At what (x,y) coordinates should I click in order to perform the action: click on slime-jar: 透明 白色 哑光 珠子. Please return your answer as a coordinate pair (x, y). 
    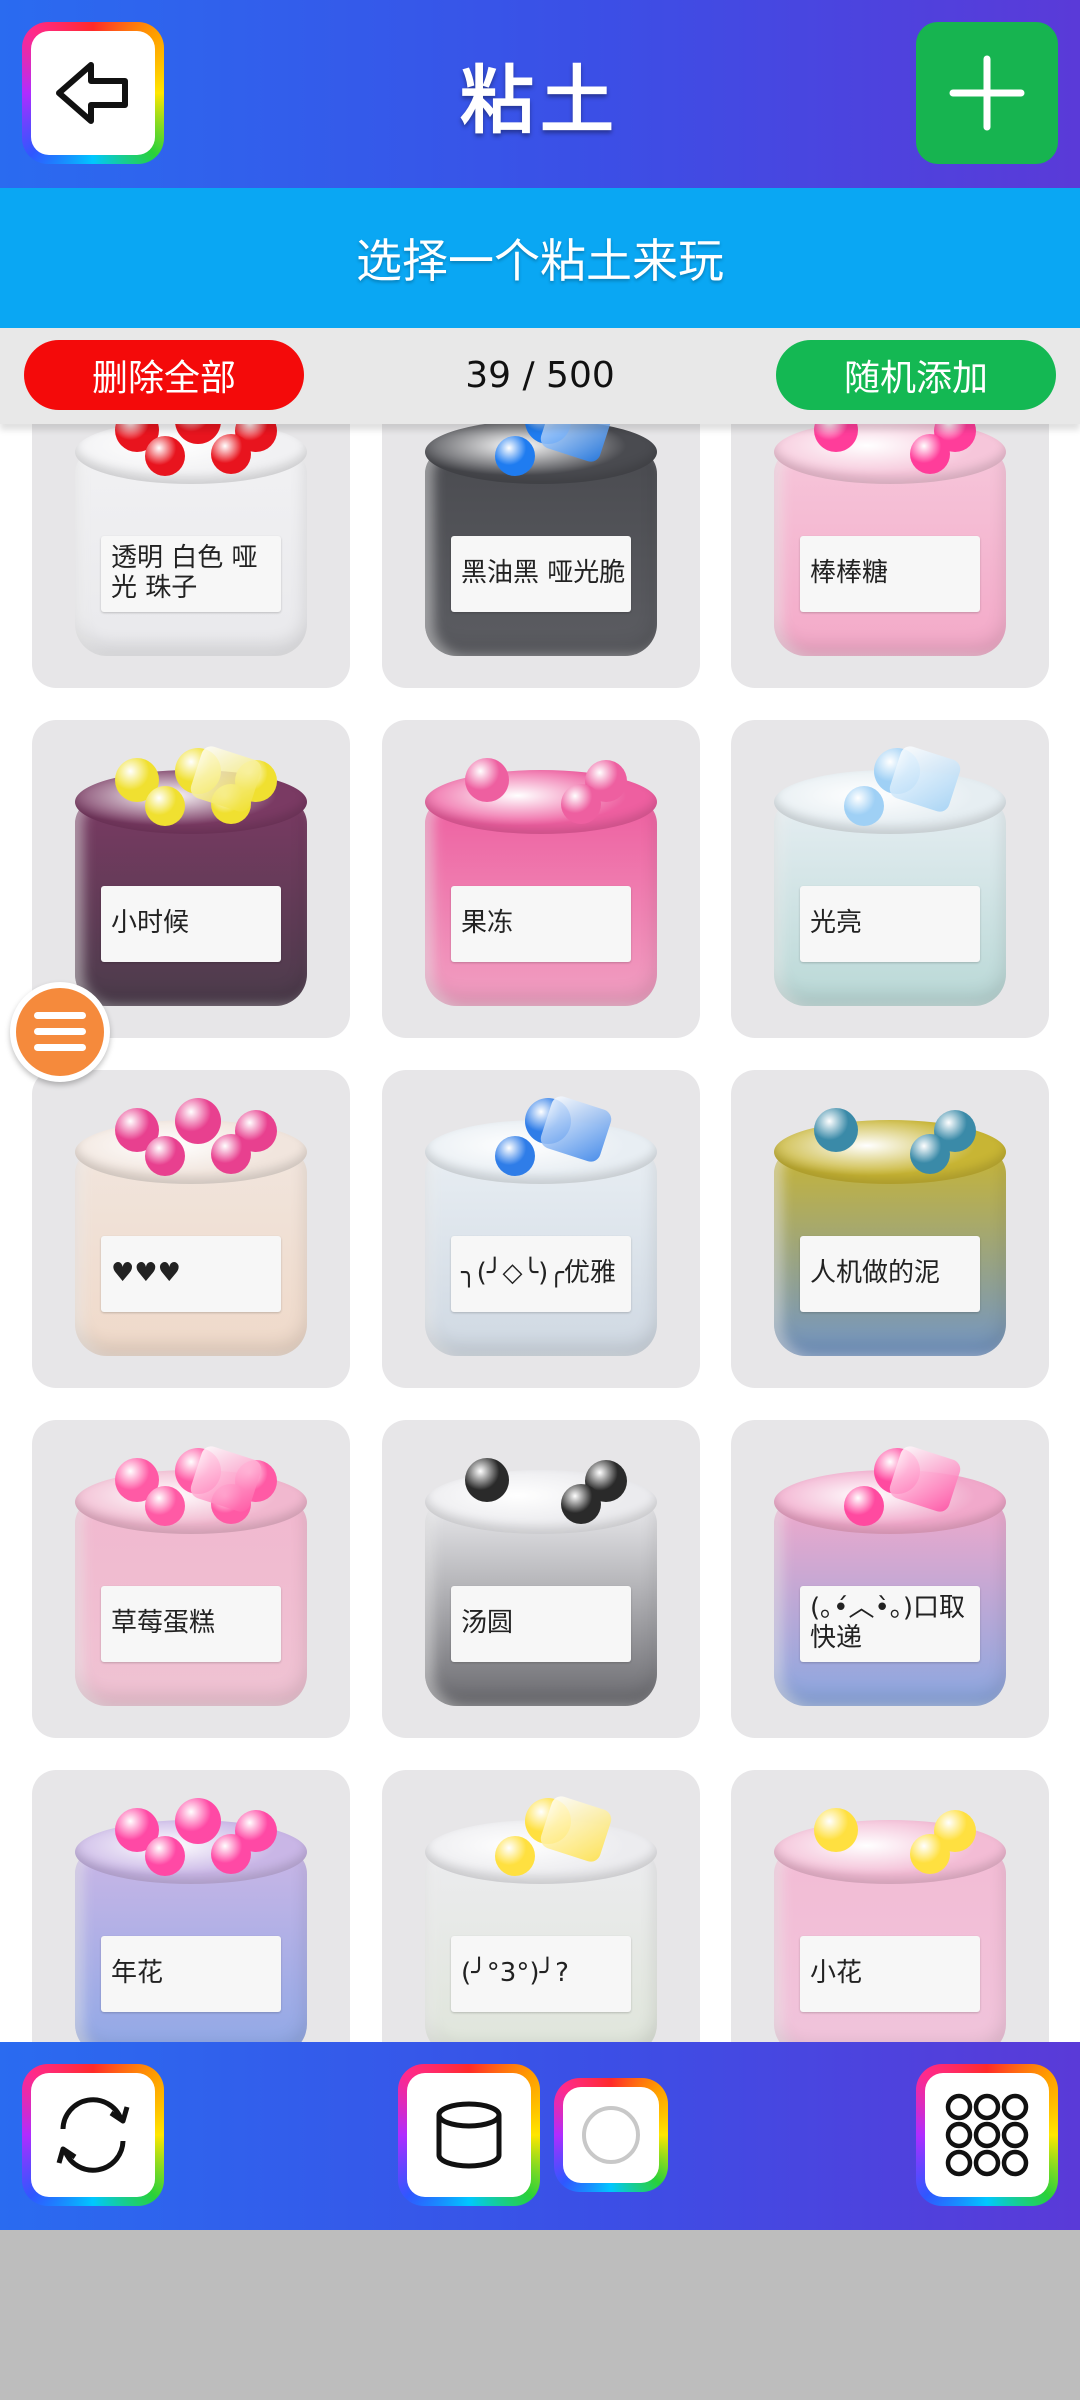
    Looking at the image, I should click on (191, 540).